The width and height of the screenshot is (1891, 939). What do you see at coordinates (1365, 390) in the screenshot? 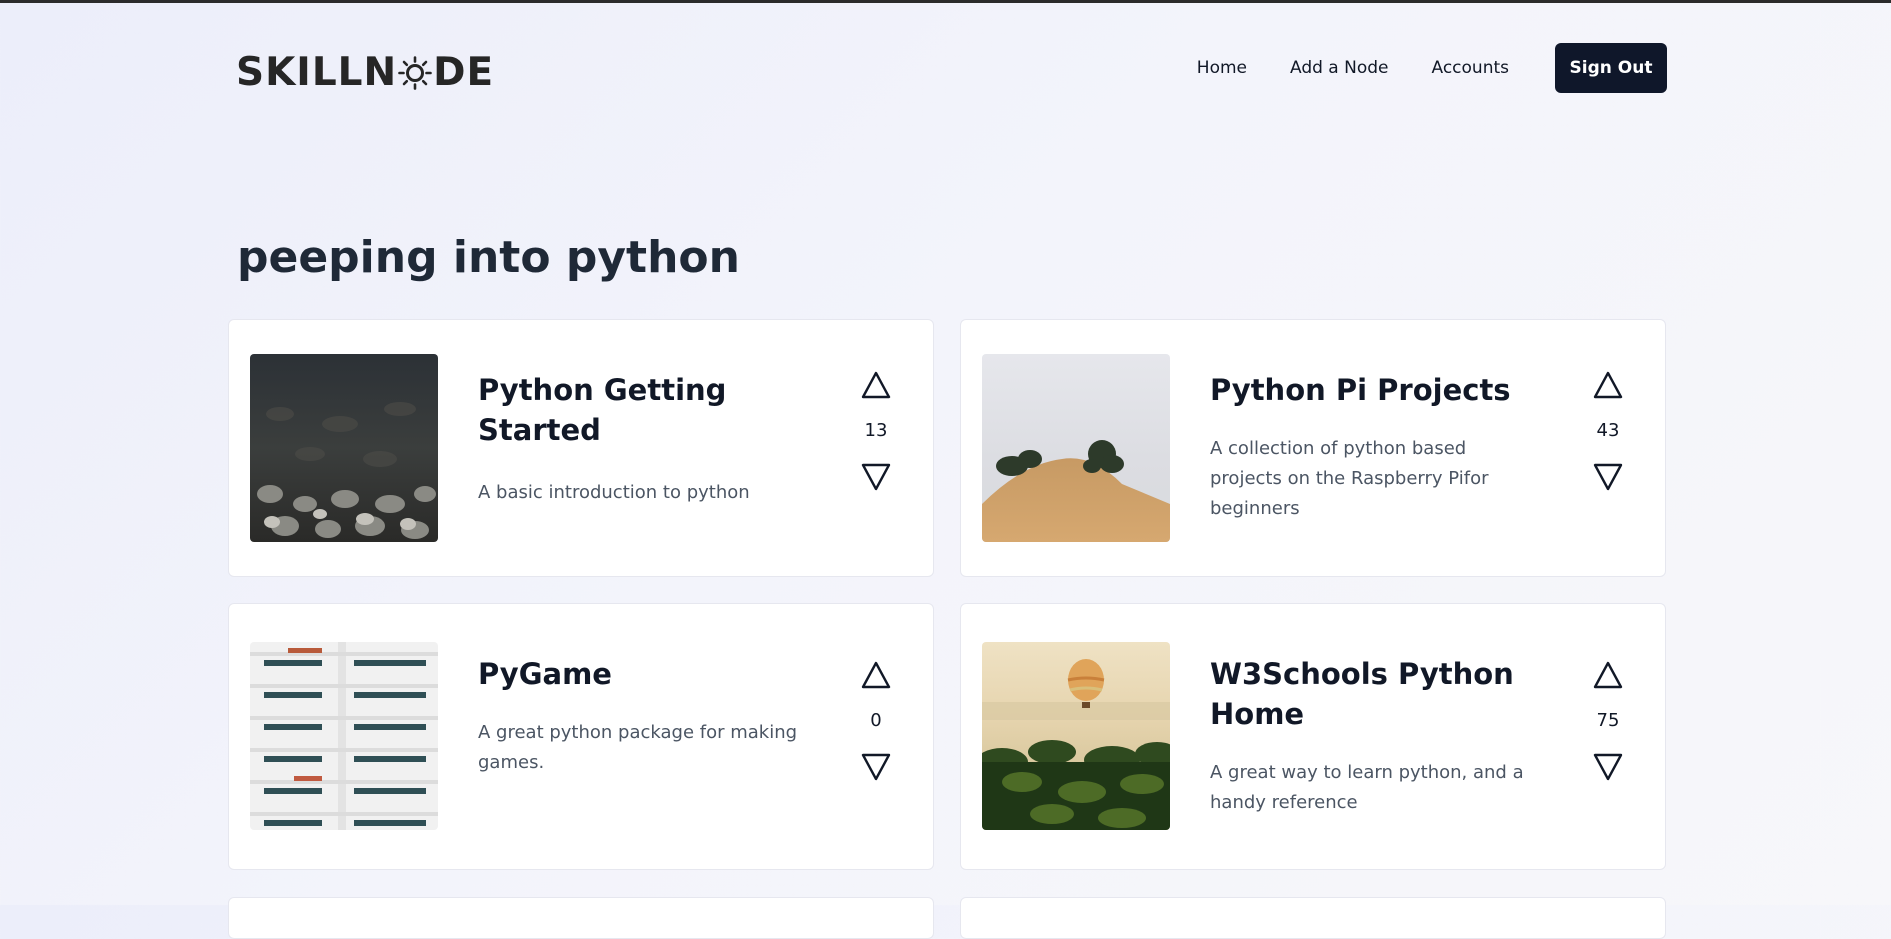
I see `card-title: Python Pi Projects` at bounding box center [1365, 390].